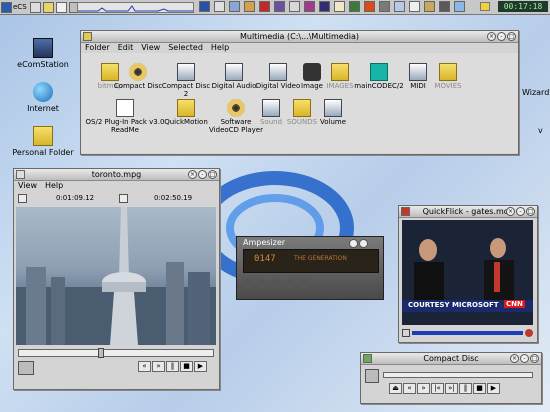  Describe the element at coordinates (320, 258) in the screenshot. I see `track-title: THE GENERATION` at that location.